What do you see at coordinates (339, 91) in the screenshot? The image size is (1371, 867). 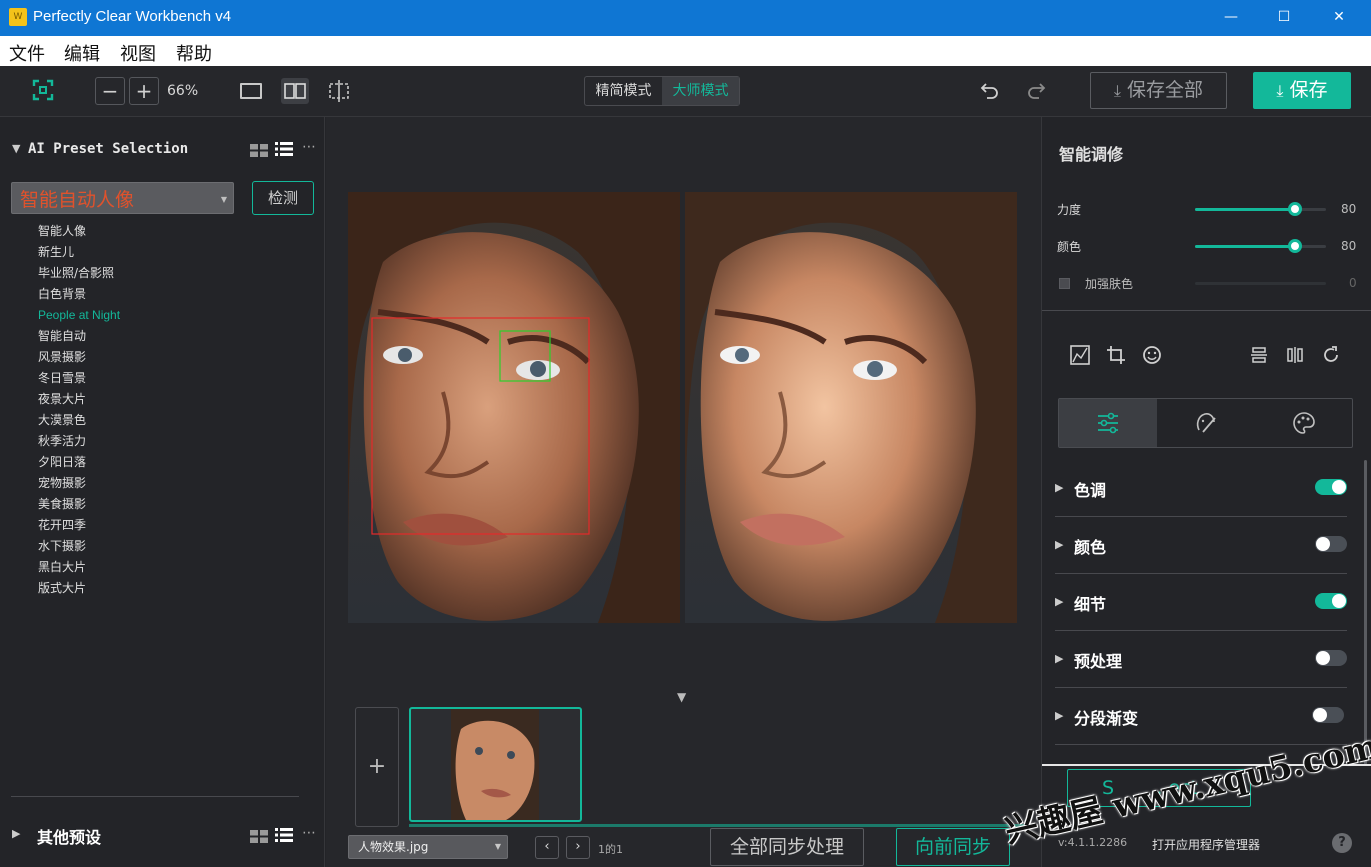 I see `compare-view-icon` at bounding box center [339, 91].